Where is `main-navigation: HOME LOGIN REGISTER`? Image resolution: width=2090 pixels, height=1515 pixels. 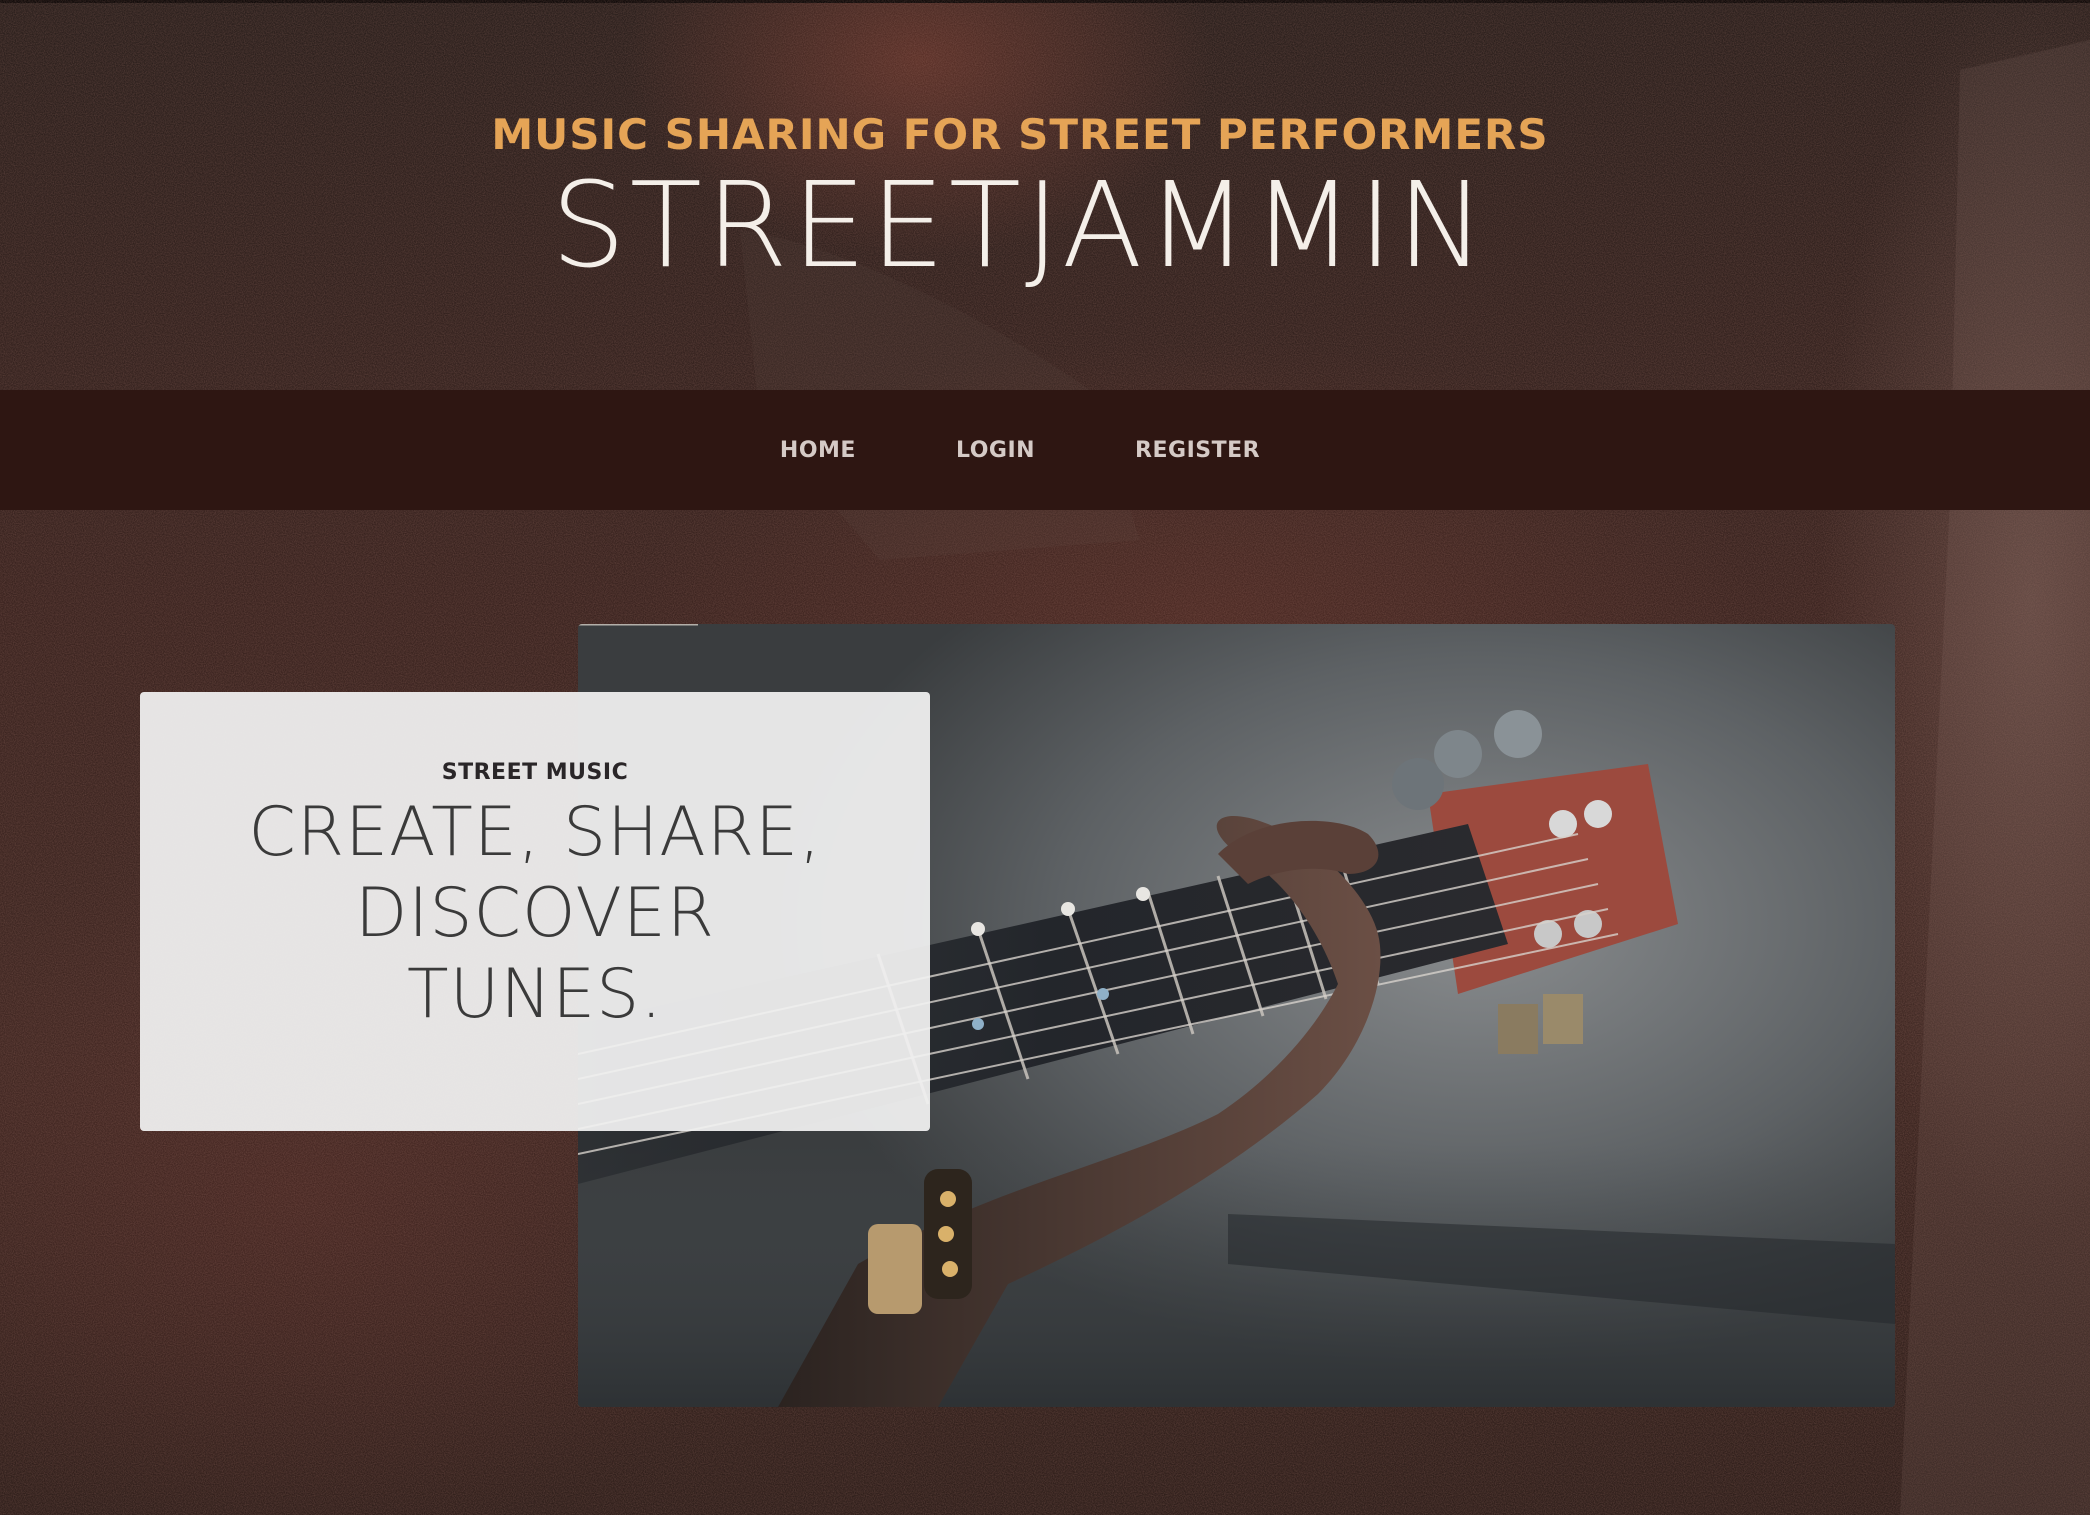
main-navigation: HOME LOGIN REGISTER is located at coordinates (1045, 450).